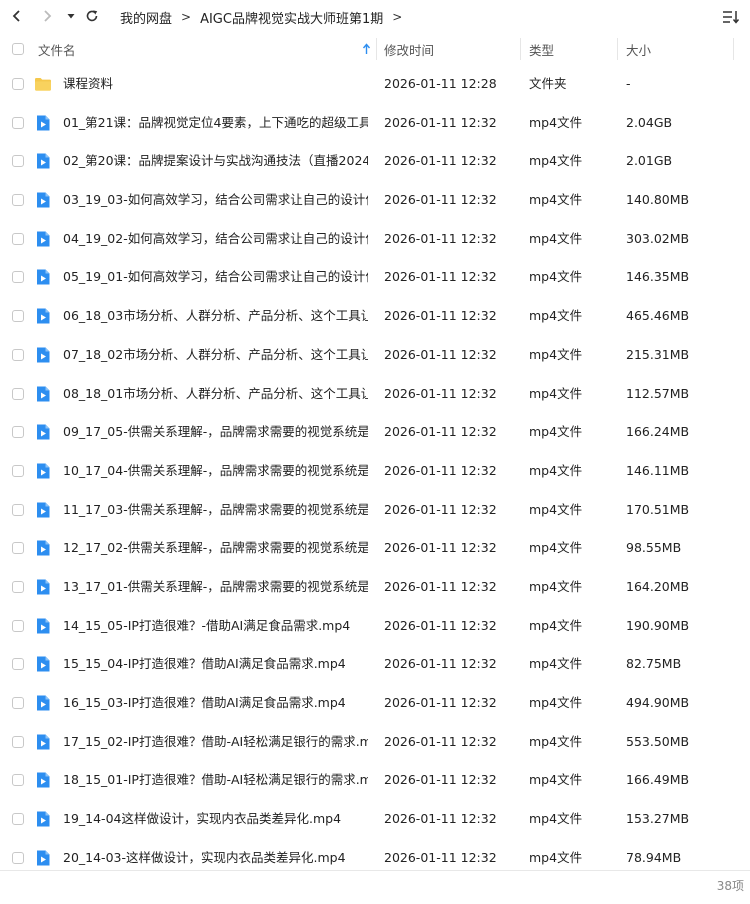 This screenshot has width=750, height=904. What do you see at coordinates (375, 84) in the screenshot?
I see `file-row: 课程资料 2026-01-11 12:28 文件夹 -` at bounding box center [375, 84].